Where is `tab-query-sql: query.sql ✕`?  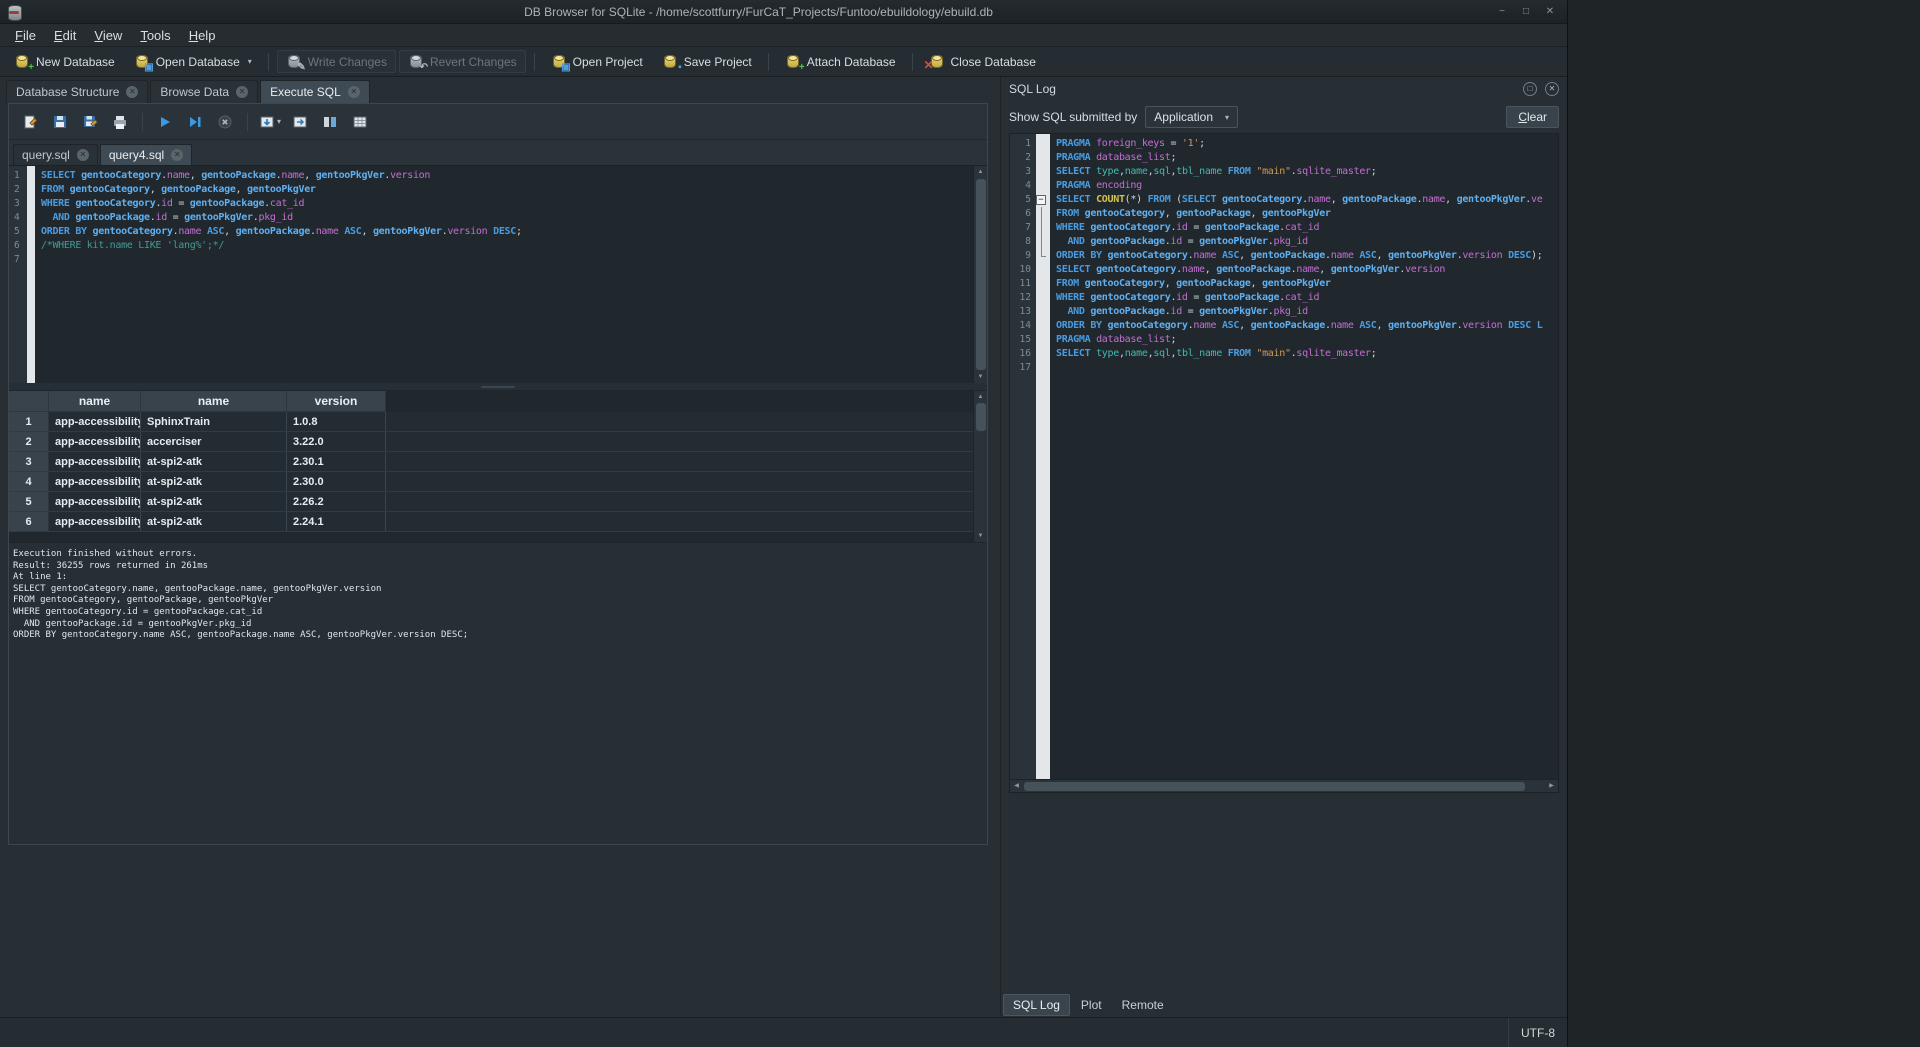 tab-query-sql: query.sql ✕ is located at coordinates (55, 154).